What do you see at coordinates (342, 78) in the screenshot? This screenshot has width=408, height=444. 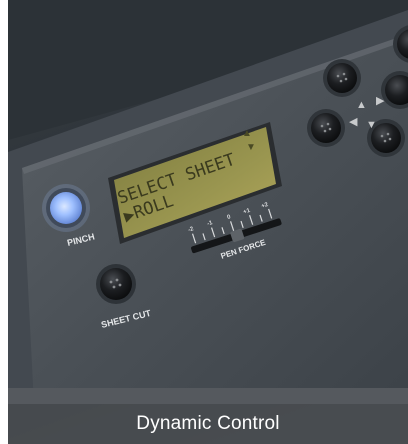 I see `up-arrow-button` at bounding box center [342, 78].